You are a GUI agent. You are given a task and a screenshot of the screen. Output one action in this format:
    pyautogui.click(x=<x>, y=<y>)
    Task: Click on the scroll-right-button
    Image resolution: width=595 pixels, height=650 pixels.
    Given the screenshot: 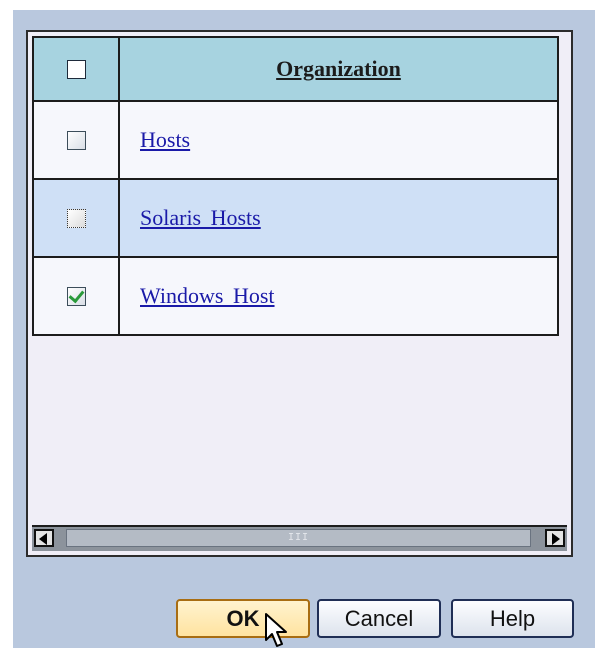 What is the action you would take?
    pyautogui.click(x=555, y=538)
    